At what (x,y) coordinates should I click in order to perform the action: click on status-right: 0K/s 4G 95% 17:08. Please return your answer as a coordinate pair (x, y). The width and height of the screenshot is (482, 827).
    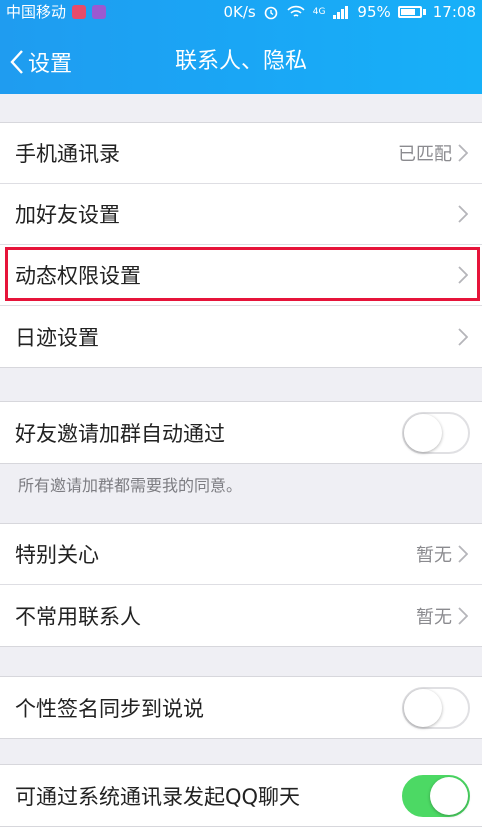
    Looking at the image, I should click on (349, 12).